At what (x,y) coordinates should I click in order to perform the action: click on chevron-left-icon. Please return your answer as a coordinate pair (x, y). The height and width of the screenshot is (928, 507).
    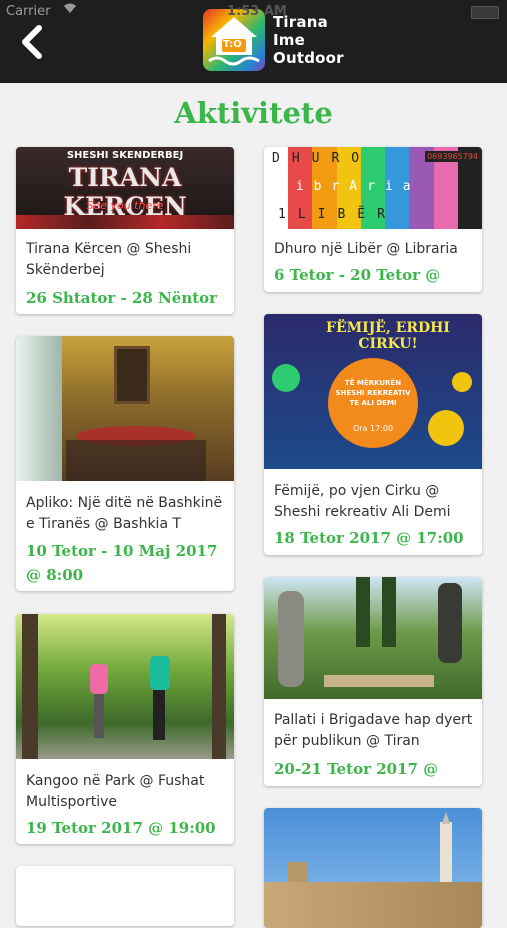
    Looking at the image, I should click on (32, 42).